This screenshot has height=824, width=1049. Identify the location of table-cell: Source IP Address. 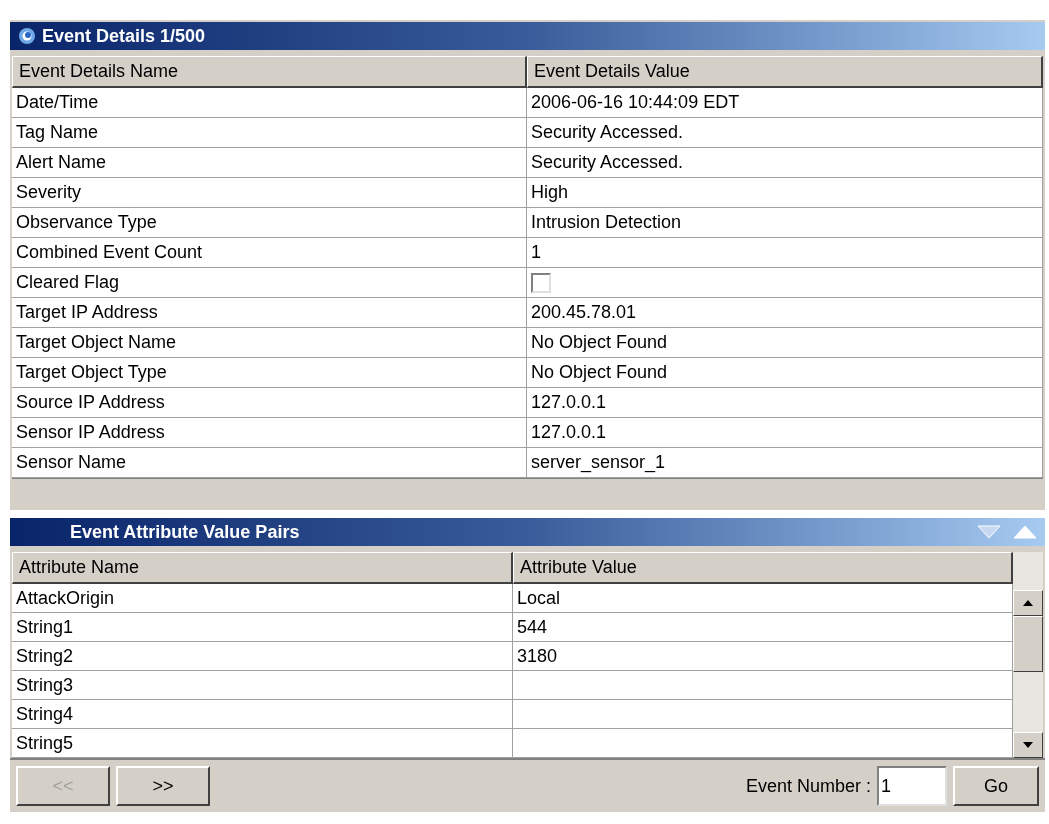
(269, 403).